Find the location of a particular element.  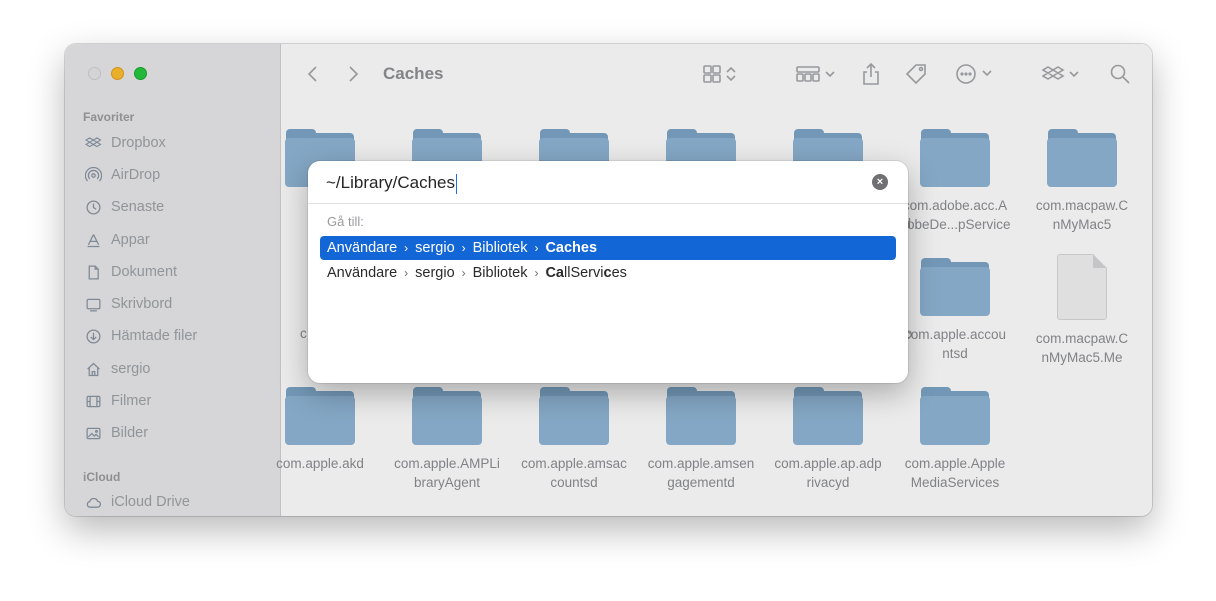

path-input-value: ~/Library/Caches is located at coordinates (390, 182).